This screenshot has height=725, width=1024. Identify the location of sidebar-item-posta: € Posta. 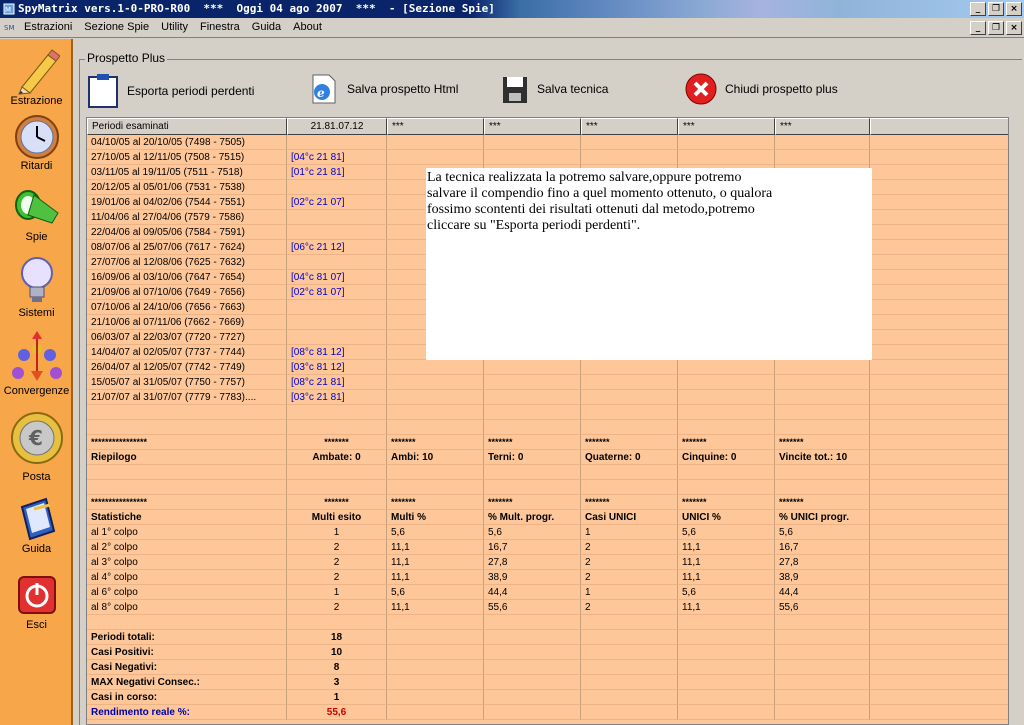
(36, 447).